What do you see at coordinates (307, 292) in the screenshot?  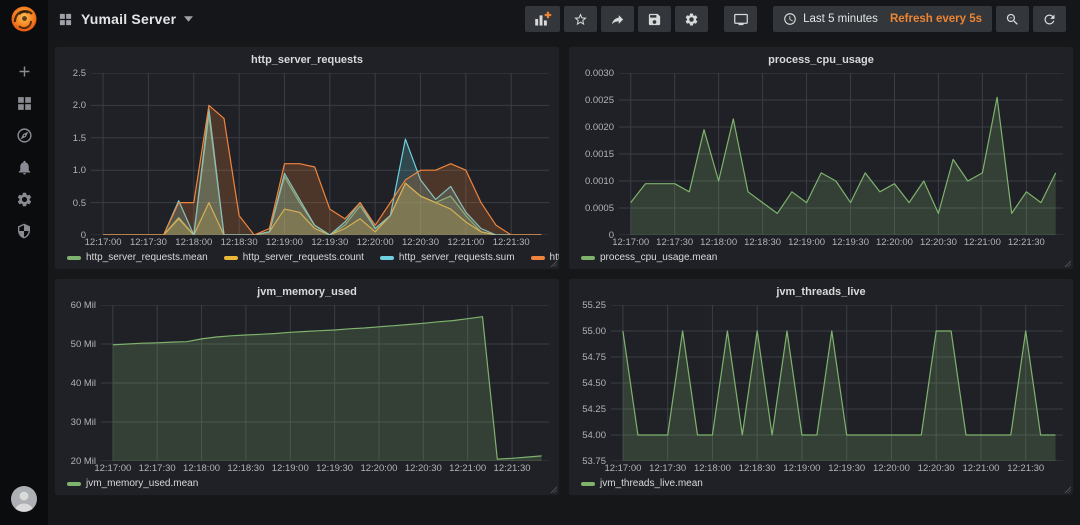 I see `panel-title: jvm_memory_used` at bounding box center [307, 292].